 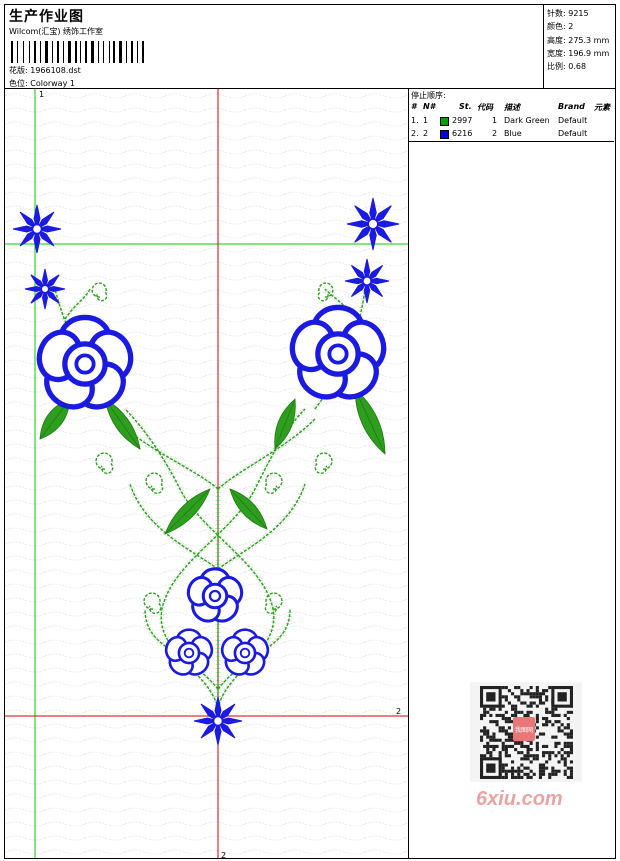 I want to click on row-index: 1., so click(x=415, y=120).